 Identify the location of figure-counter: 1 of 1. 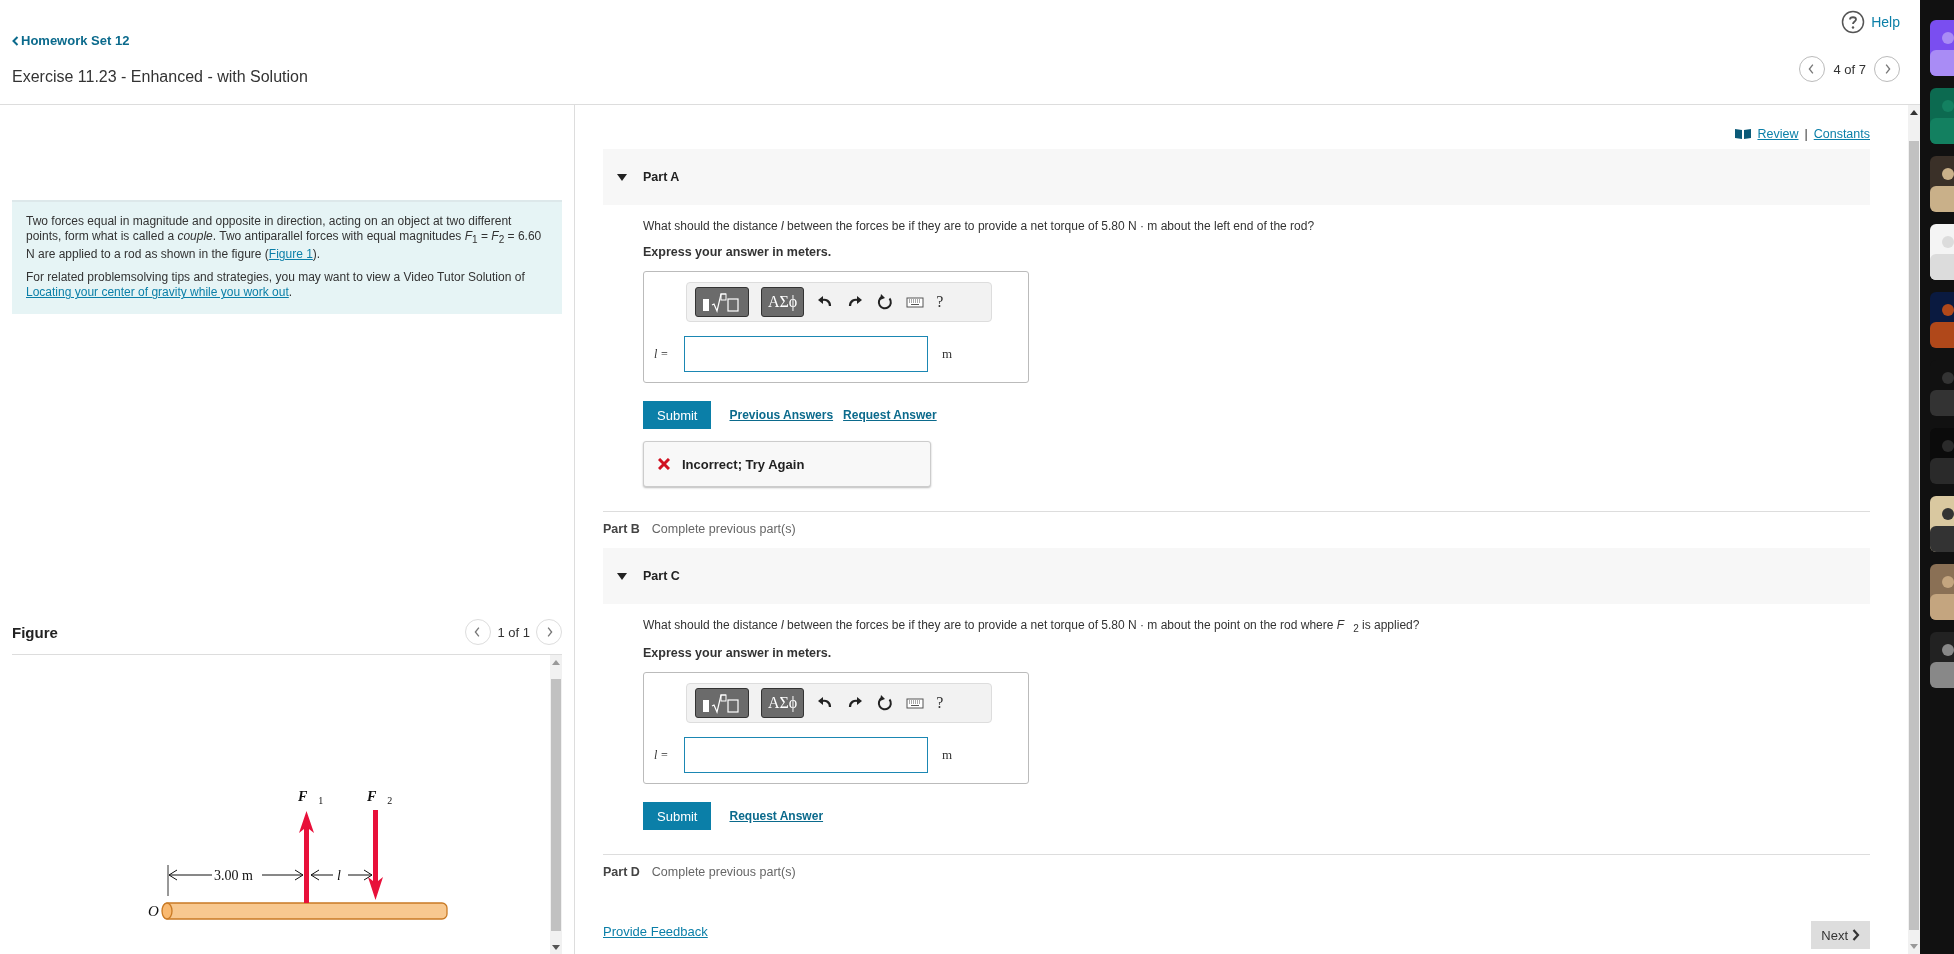
(513, 632).